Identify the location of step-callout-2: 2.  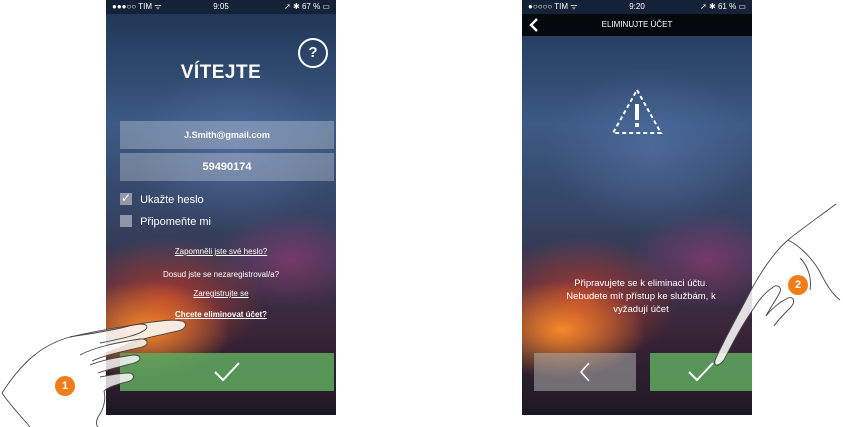
(798, 285).